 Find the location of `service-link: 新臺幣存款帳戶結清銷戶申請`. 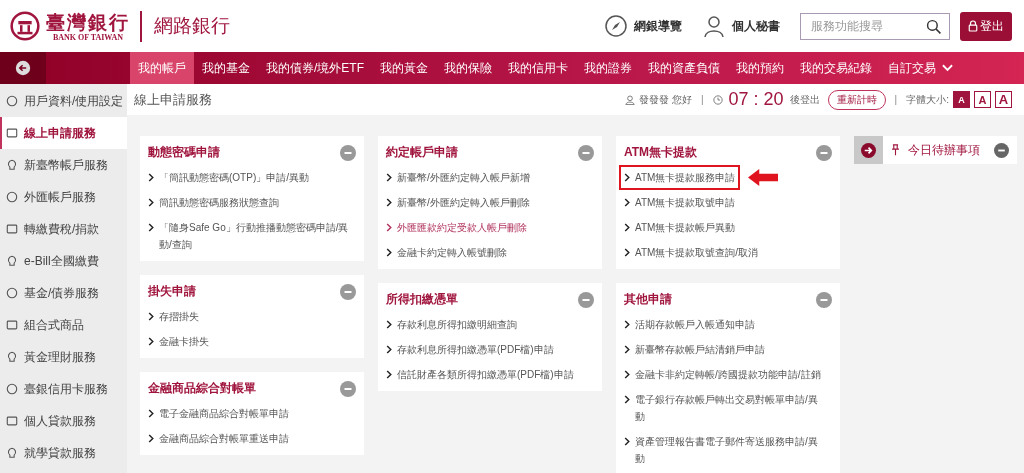

service-link: 新臺幣存款帳戶結清銷戶申請 is located at coordinates (694, 349).